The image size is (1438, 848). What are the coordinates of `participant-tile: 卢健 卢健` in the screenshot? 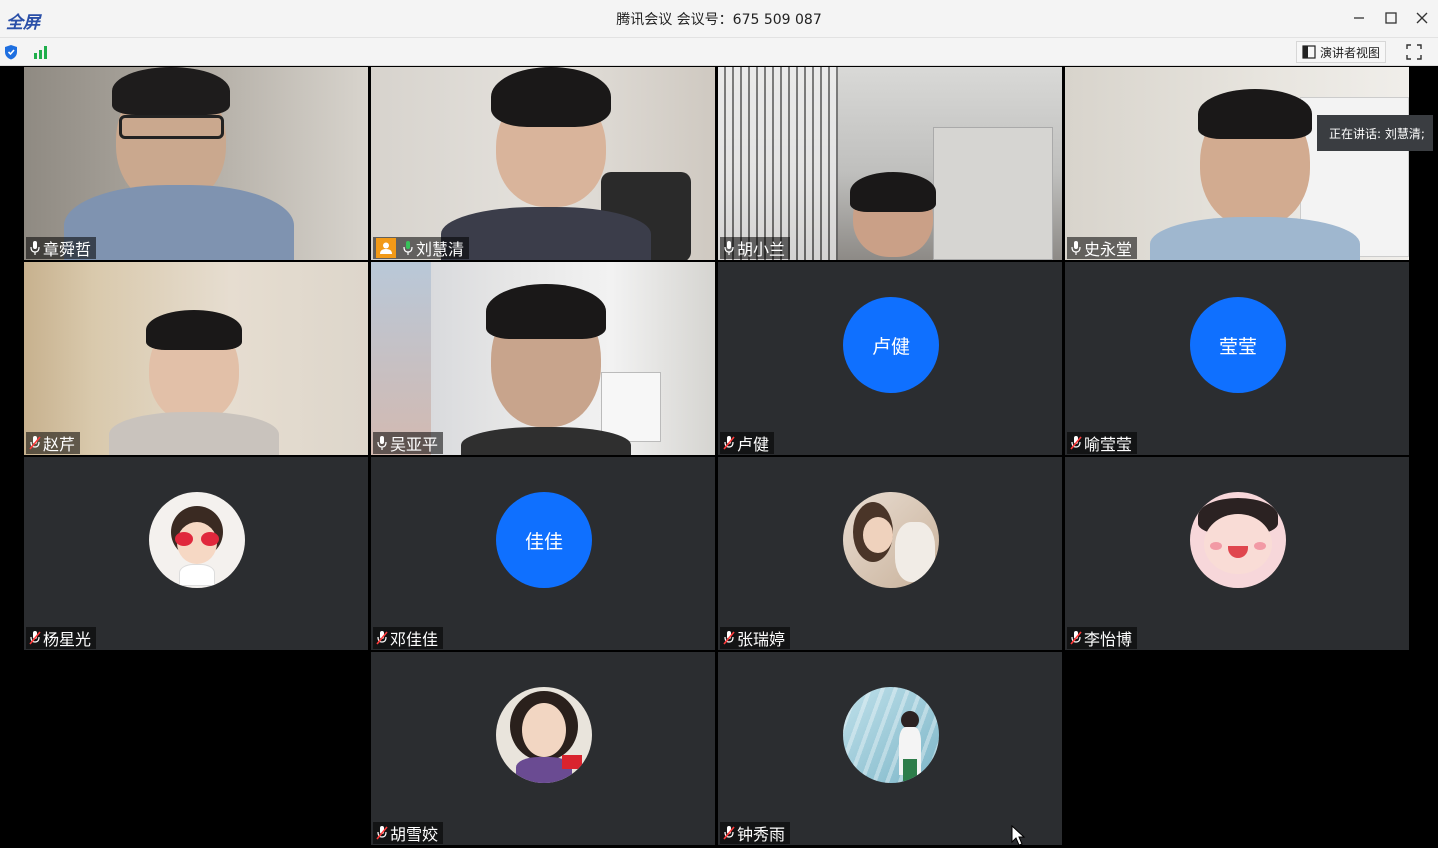 It's located at (890, 358).